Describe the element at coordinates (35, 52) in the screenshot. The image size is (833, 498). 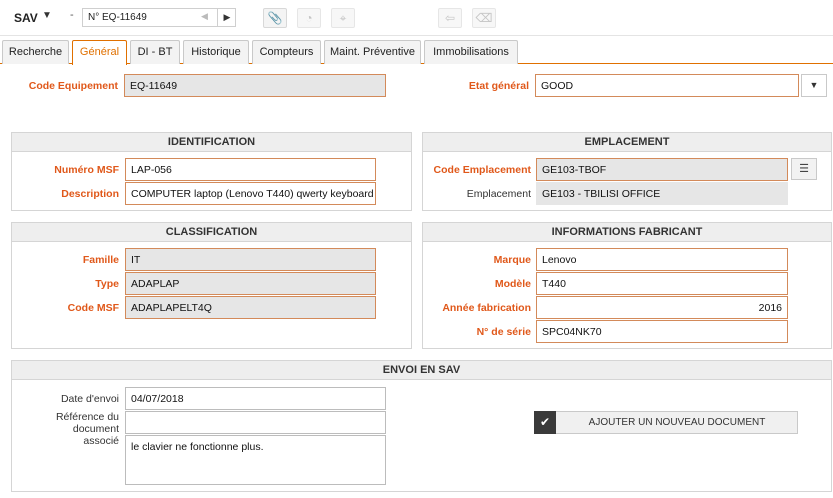
I see `tab-recherche: Recherche` at that location.